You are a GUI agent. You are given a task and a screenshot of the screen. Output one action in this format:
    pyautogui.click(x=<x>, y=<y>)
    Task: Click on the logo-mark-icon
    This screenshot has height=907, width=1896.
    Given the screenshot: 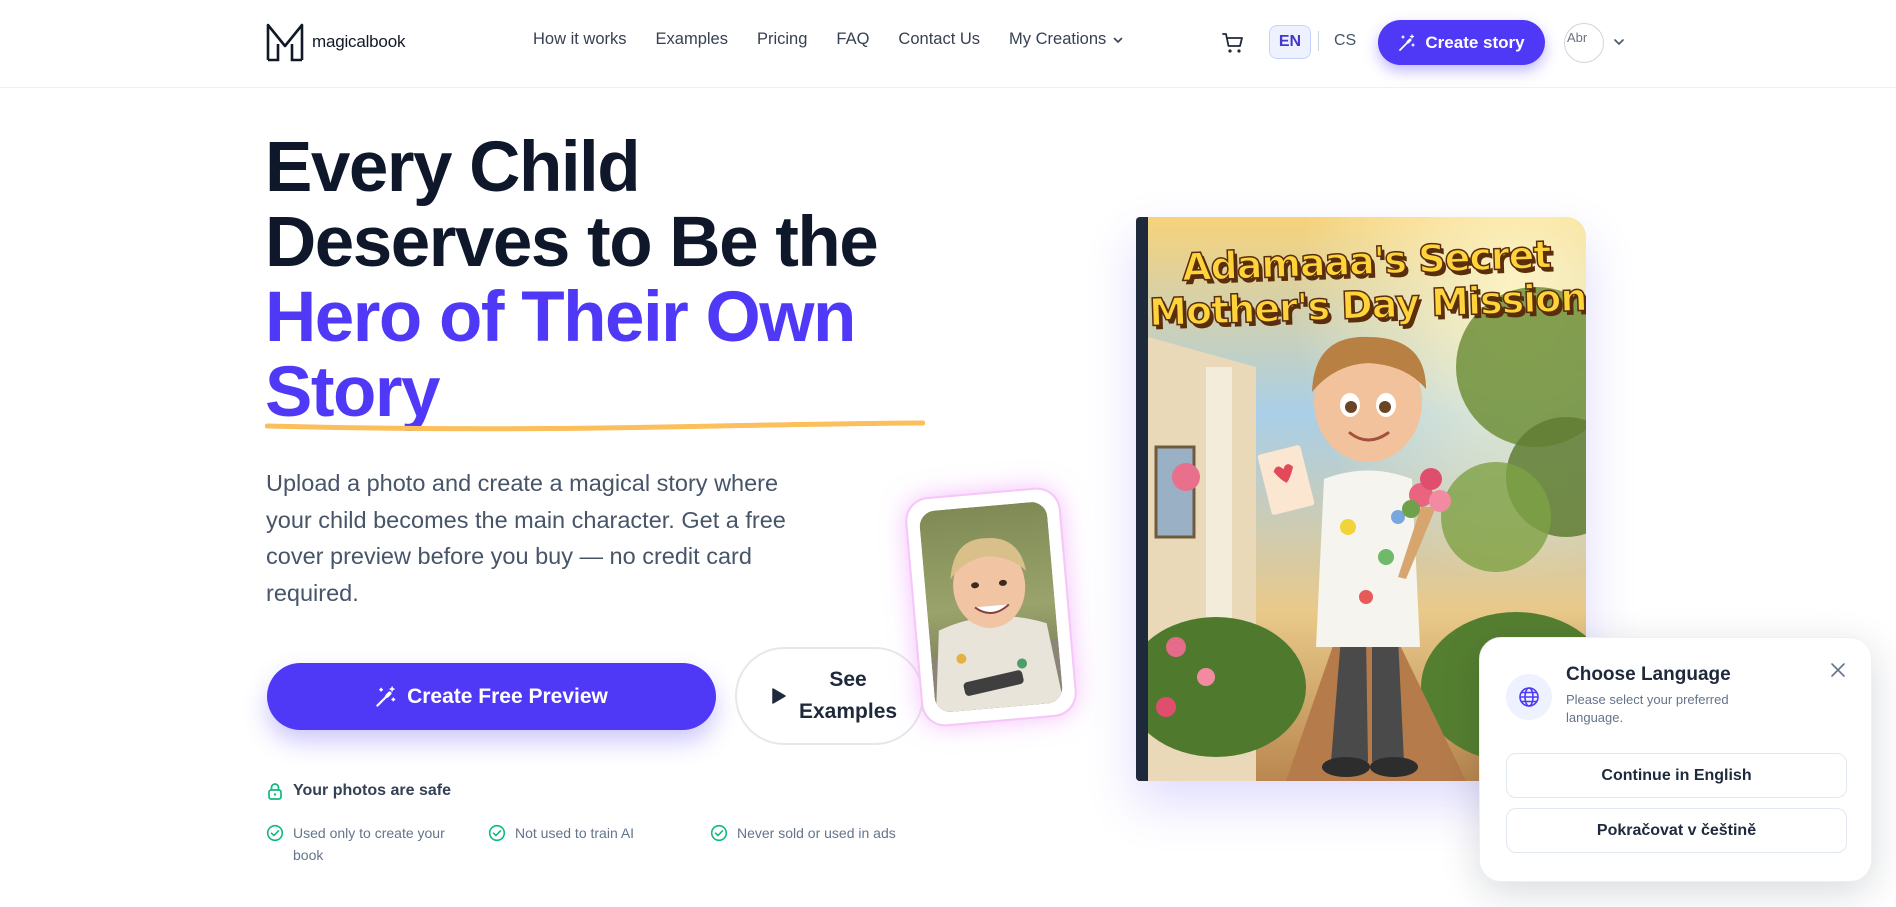 What is the action you would take?
    pyautogui.click(x=285, y=42)
    